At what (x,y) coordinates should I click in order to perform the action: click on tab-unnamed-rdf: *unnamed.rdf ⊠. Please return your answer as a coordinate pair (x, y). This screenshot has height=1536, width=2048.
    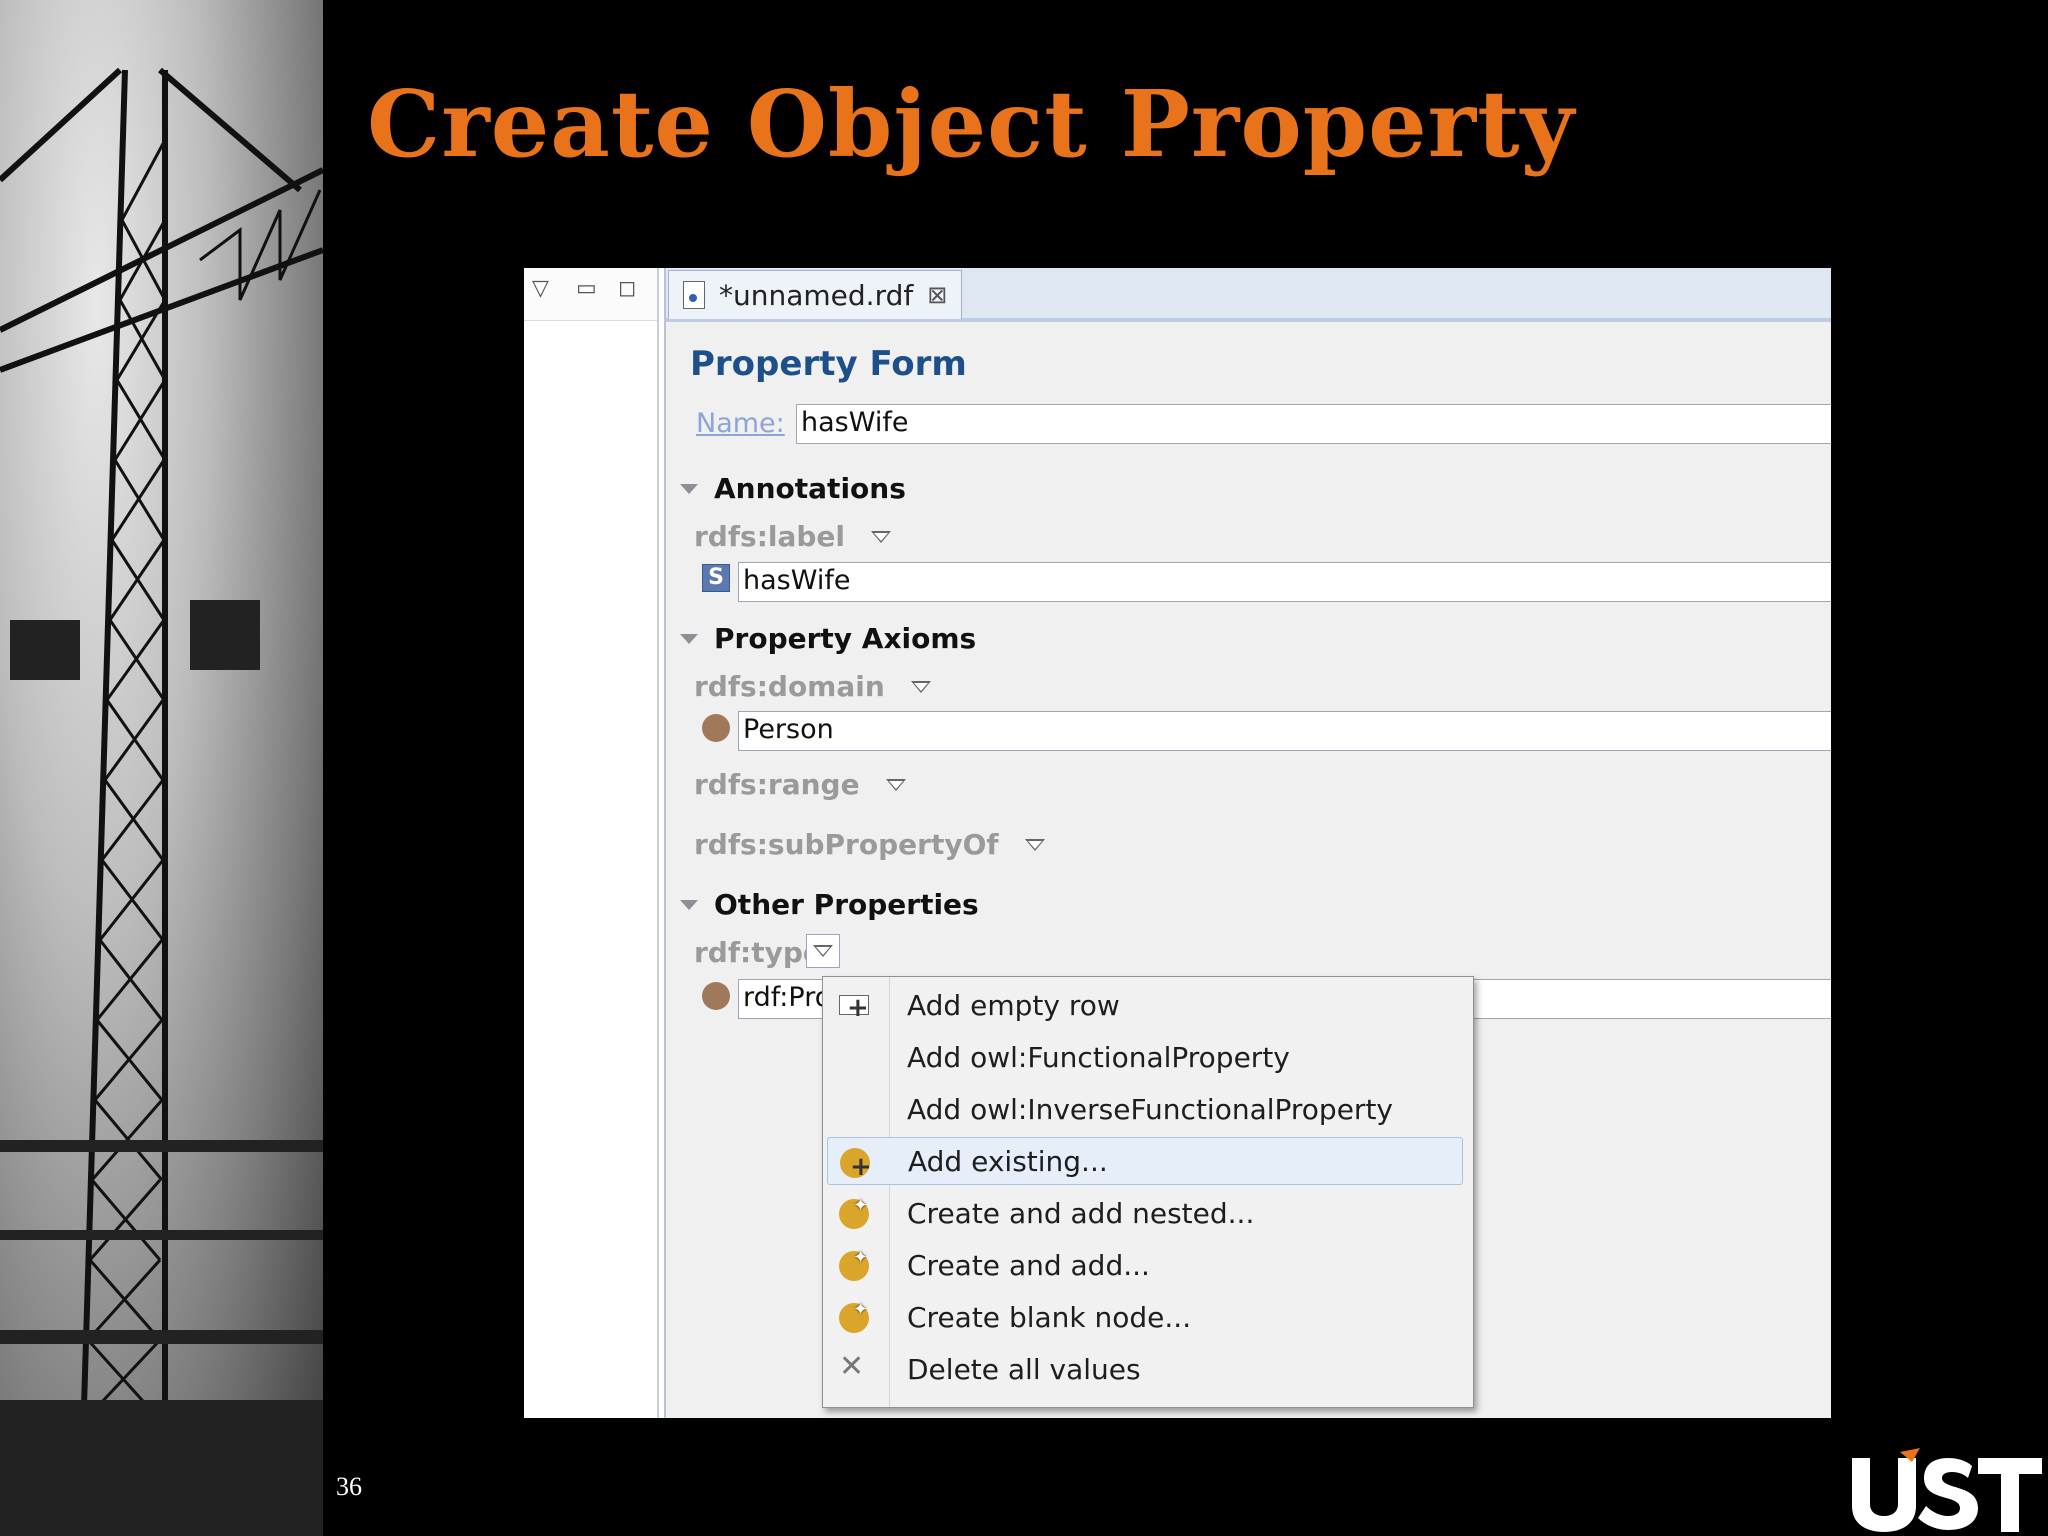
    Looking at the image, I should click on (815, 294).